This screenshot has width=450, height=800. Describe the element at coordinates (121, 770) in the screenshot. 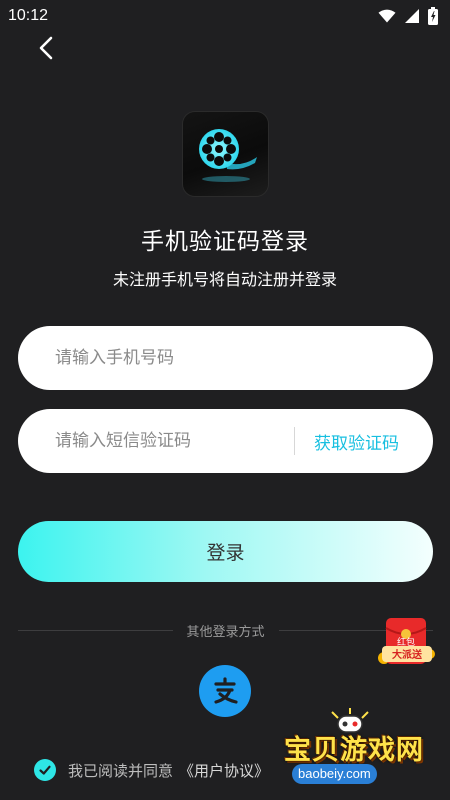

I see `agreement-text: 我已阅读并同意` at that location.